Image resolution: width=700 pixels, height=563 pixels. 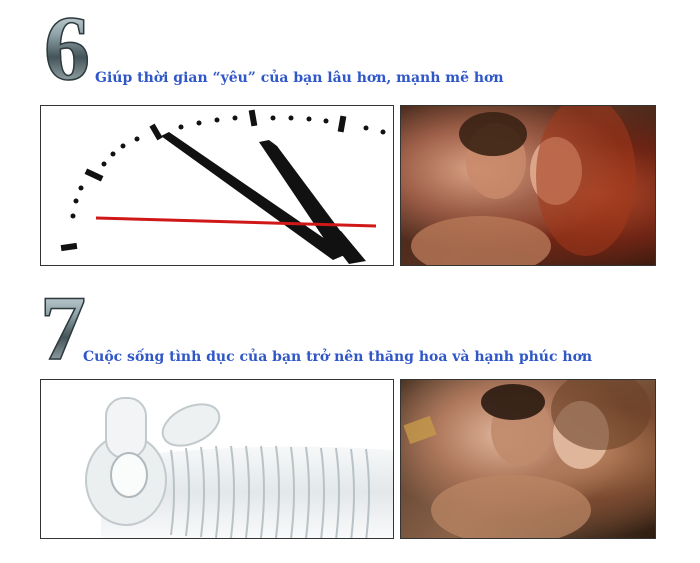 I want to click on section-number: 7, so click(x=63, y=328).